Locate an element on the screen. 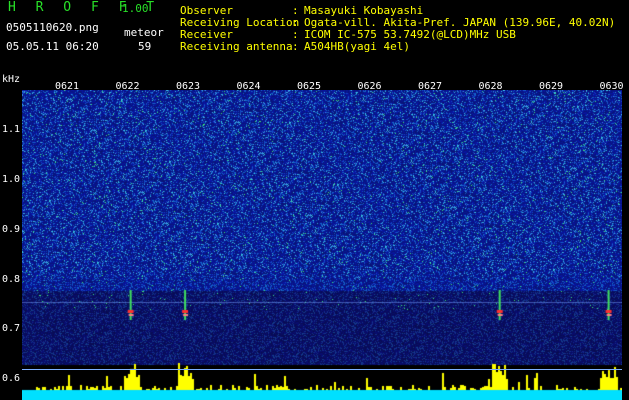  app-version: 1.00 is located at coordinates (135, 8).